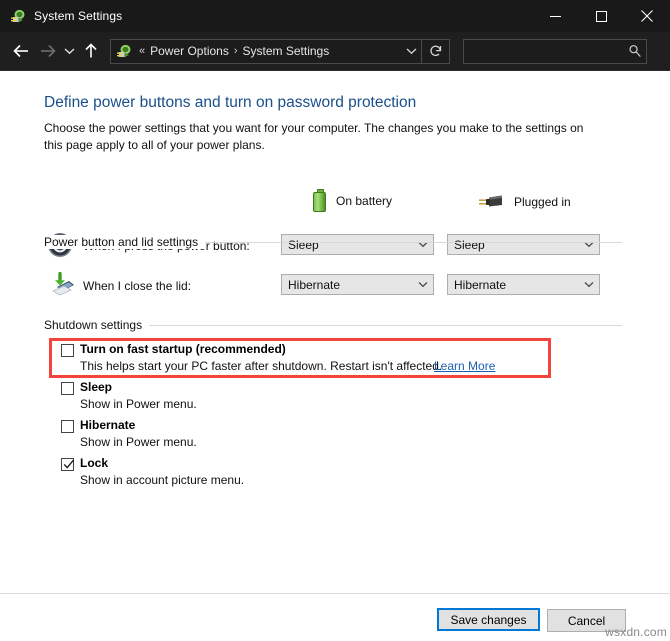  Describe the element at coordinates (96, 387) in the screenshot. I see `setting-sleep-title: Sleep` at that location.